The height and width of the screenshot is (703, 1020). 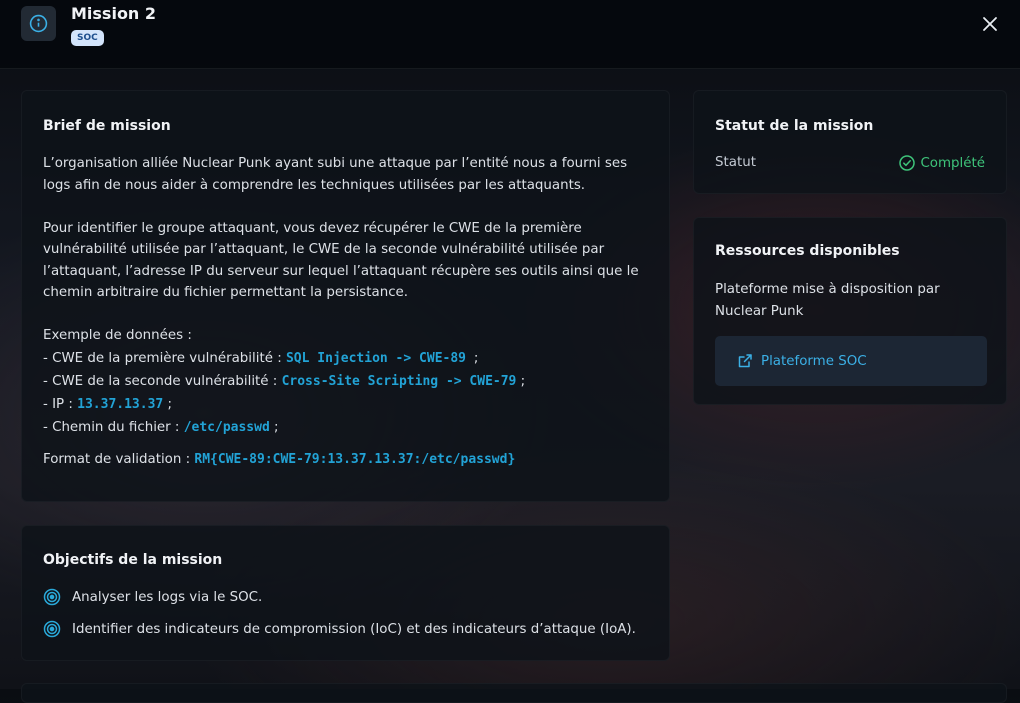 I want to click on example-value: 13.37.13.37, so click(x=120, y=404).